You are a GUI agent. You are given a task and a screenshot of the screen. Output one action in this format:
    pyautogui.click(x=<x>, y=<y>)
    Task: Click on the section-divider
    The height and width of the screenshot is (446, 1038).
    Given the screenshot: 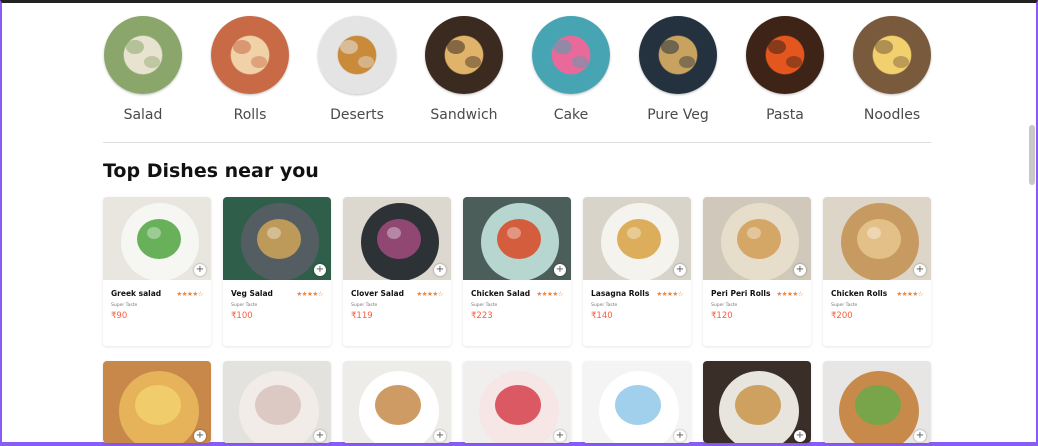 What is the action you would take?
    pyautogui.click(x=517, y=142)
    